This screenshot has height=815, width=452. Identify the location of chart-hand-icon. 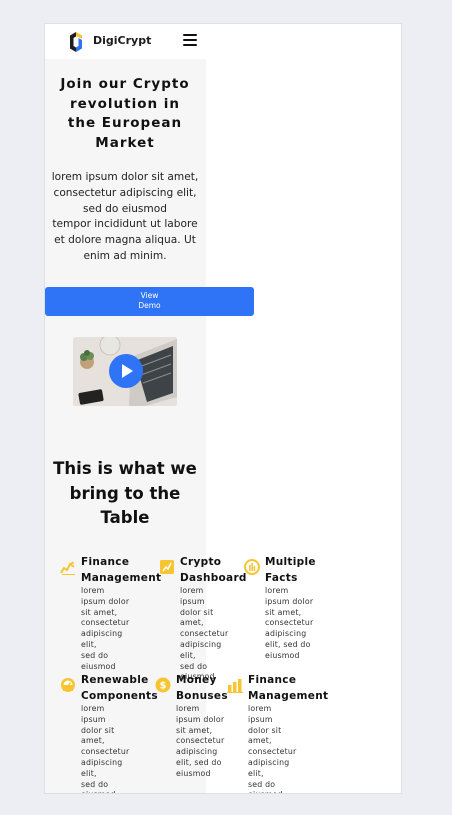
(67, 568).